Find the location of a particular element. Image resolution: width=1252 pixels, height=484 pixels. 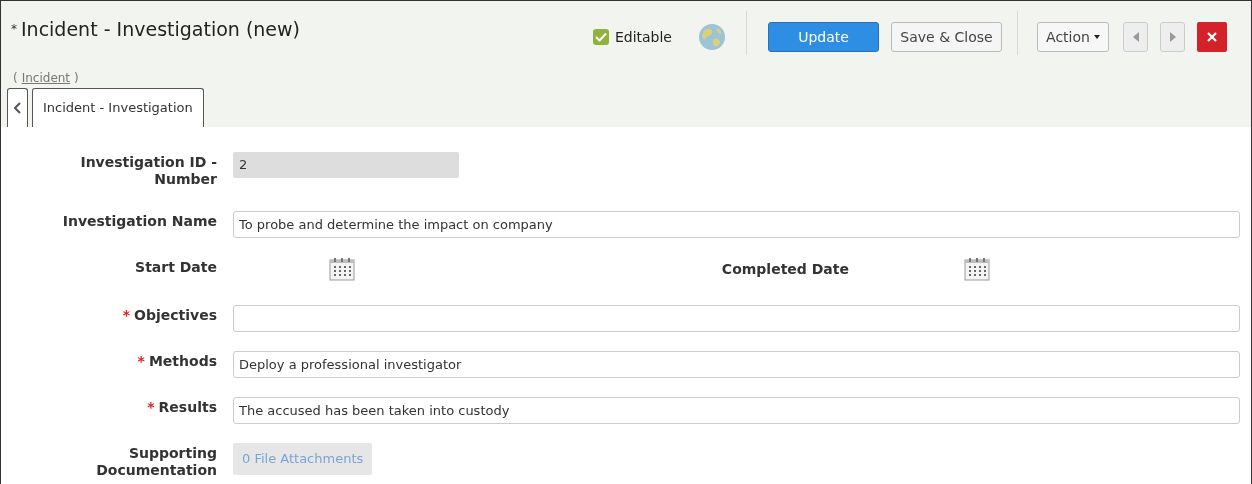

right-triangle-icon is located at coordinates (1172, 37).